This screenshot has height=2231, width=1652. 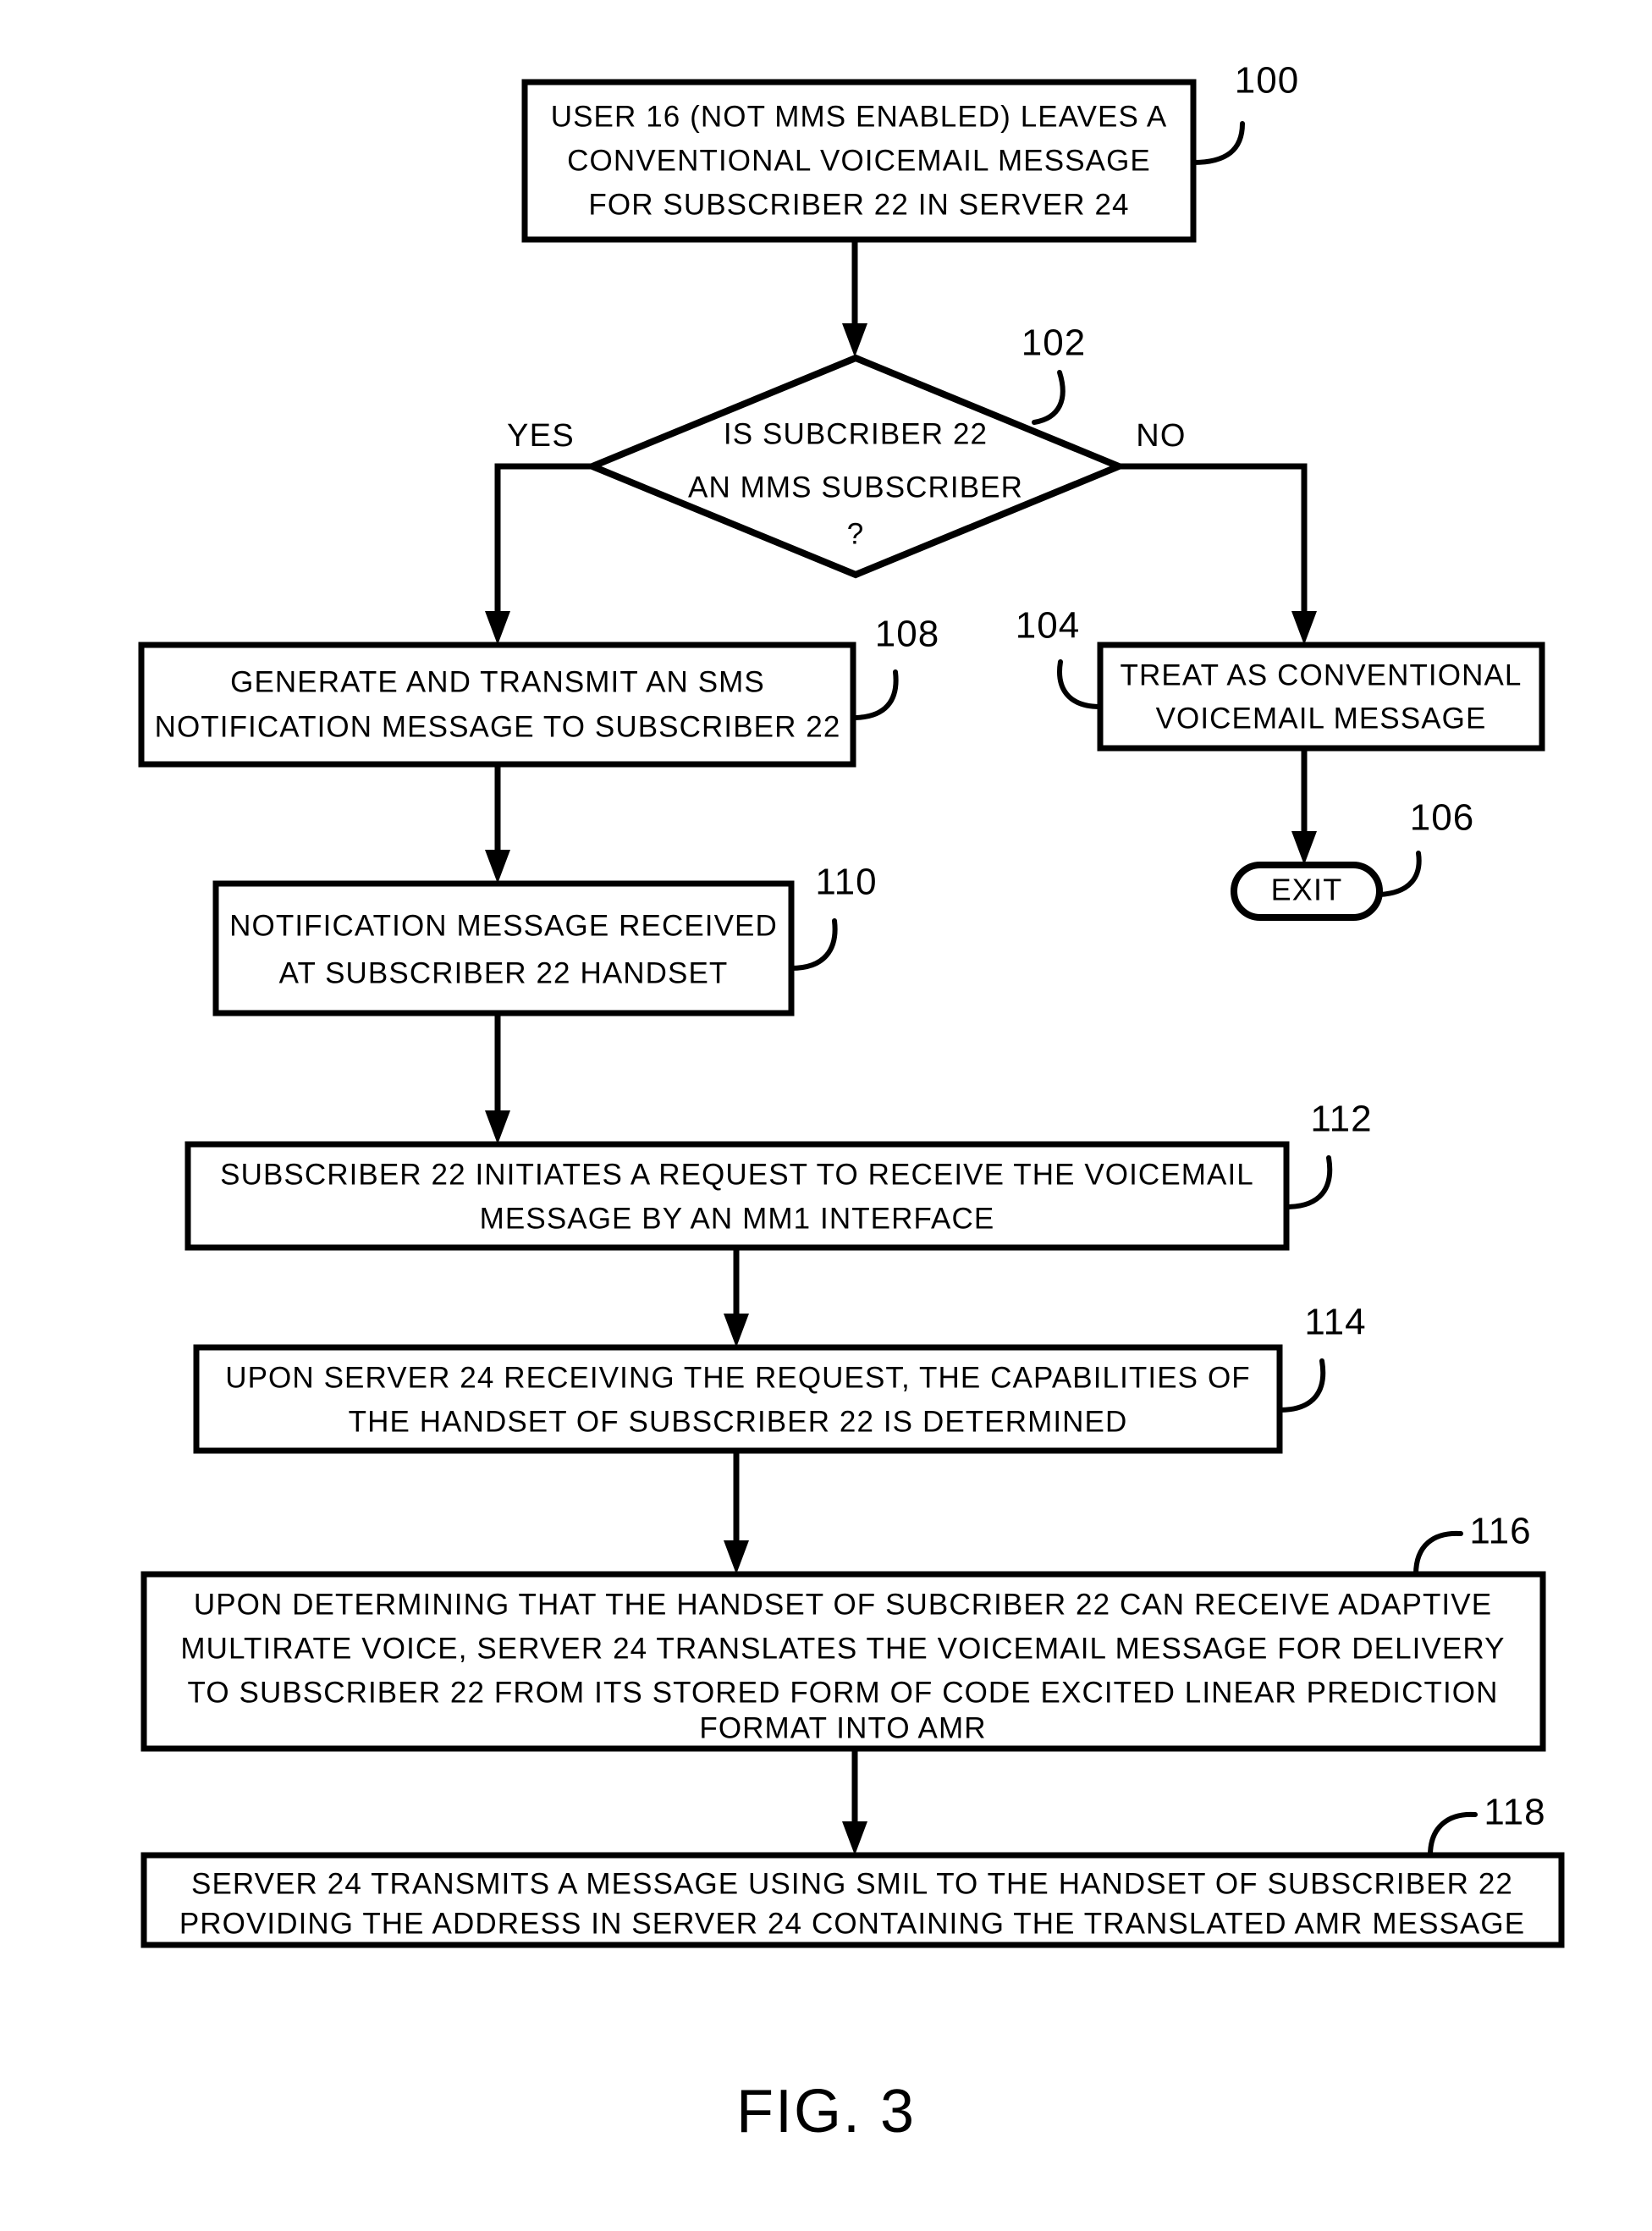 What do you see at coordinates (503, 925) in the screenshot?
I see `node-110-line-1: NOTIFICATION MESSAGE RECEIVED` at bounding box center [503, 925].